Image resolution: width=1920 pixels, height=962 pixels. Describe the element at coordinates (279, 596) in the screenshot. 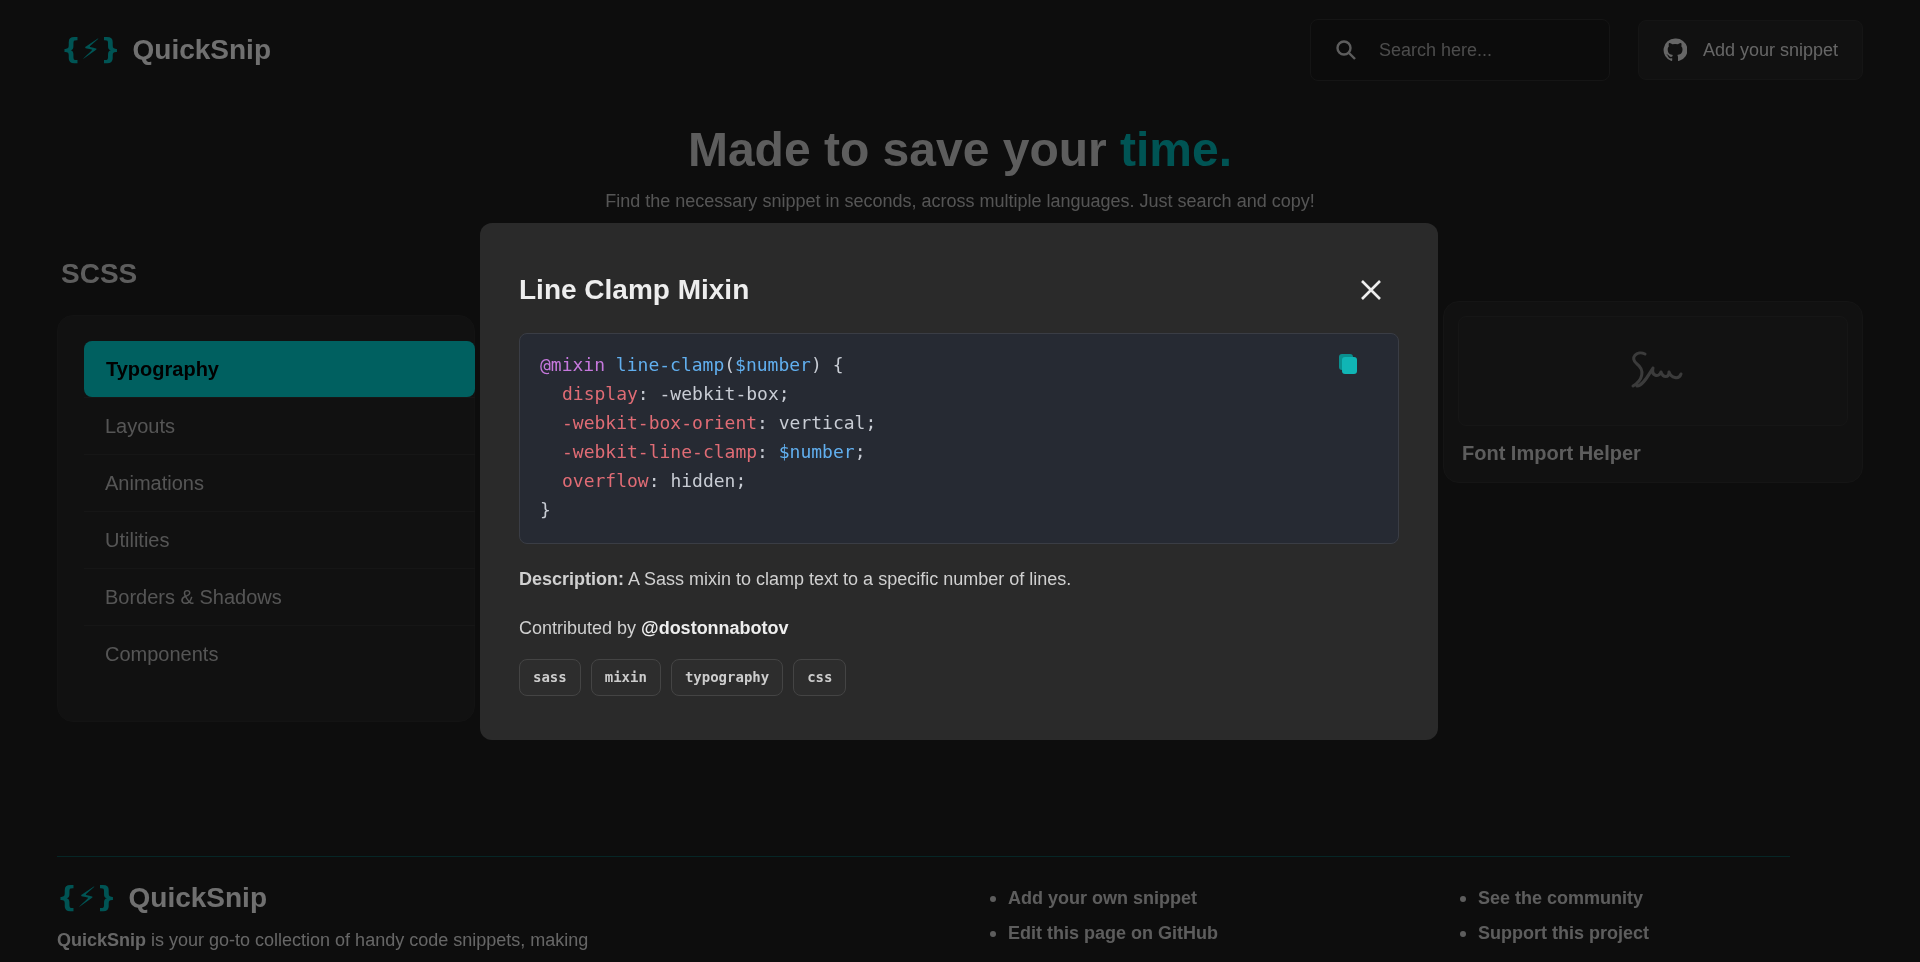

I see `category-item: Borders & Shadows` at that location.